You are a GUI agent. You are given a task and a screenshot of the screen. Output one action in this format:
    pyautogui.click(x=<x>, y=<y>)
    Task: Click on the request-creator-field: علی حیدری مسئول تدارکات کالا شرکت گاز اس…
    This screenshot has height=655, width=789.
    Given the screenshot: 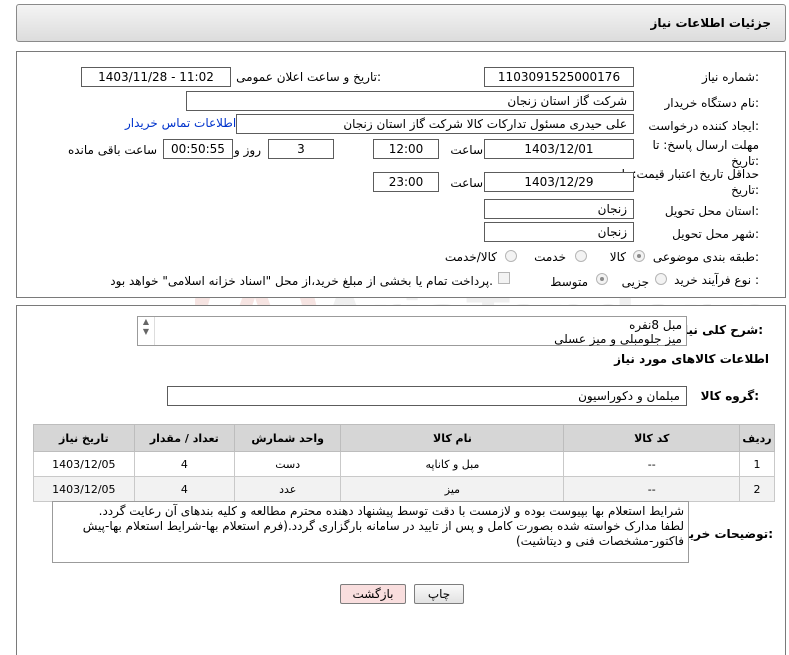 What is the action you would take?
    pyautogui.click(x=435, y=124)
    